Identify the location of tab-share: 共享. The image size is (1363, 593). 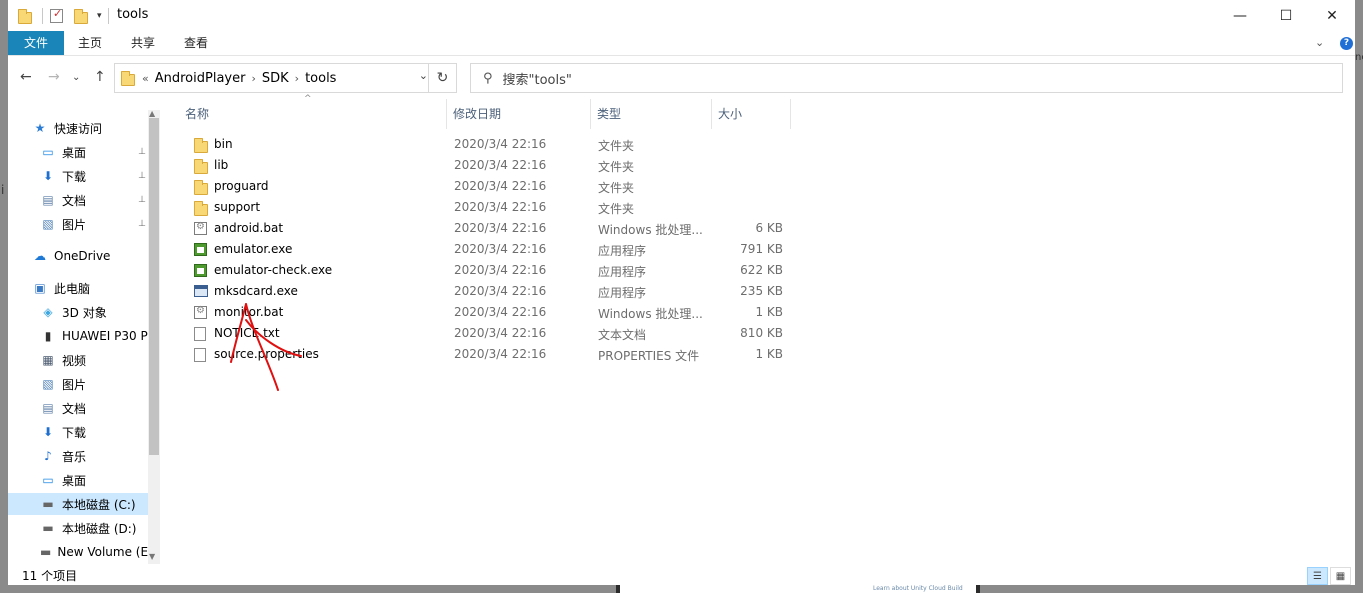
(143, 43).